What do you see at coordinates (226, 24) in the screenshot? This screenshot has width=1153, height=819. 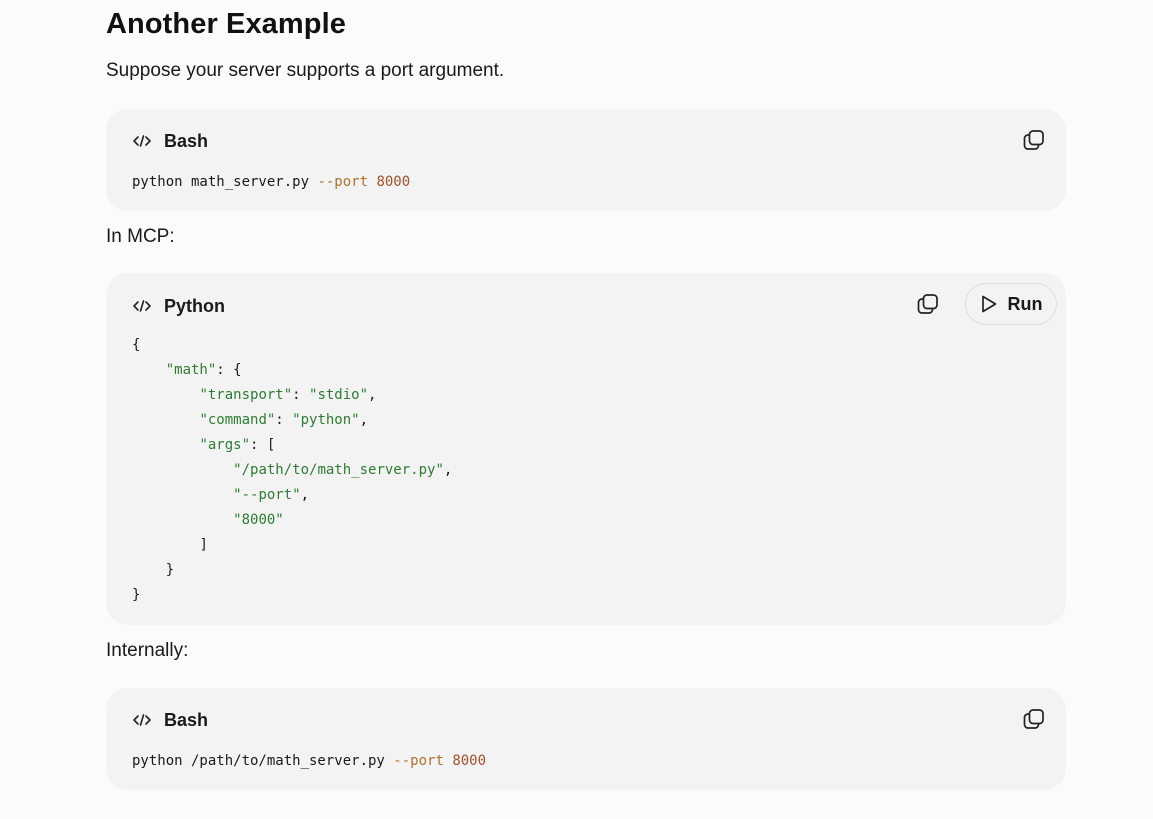 I see `section-heading: Another Example` at bounding box center [226, 24].